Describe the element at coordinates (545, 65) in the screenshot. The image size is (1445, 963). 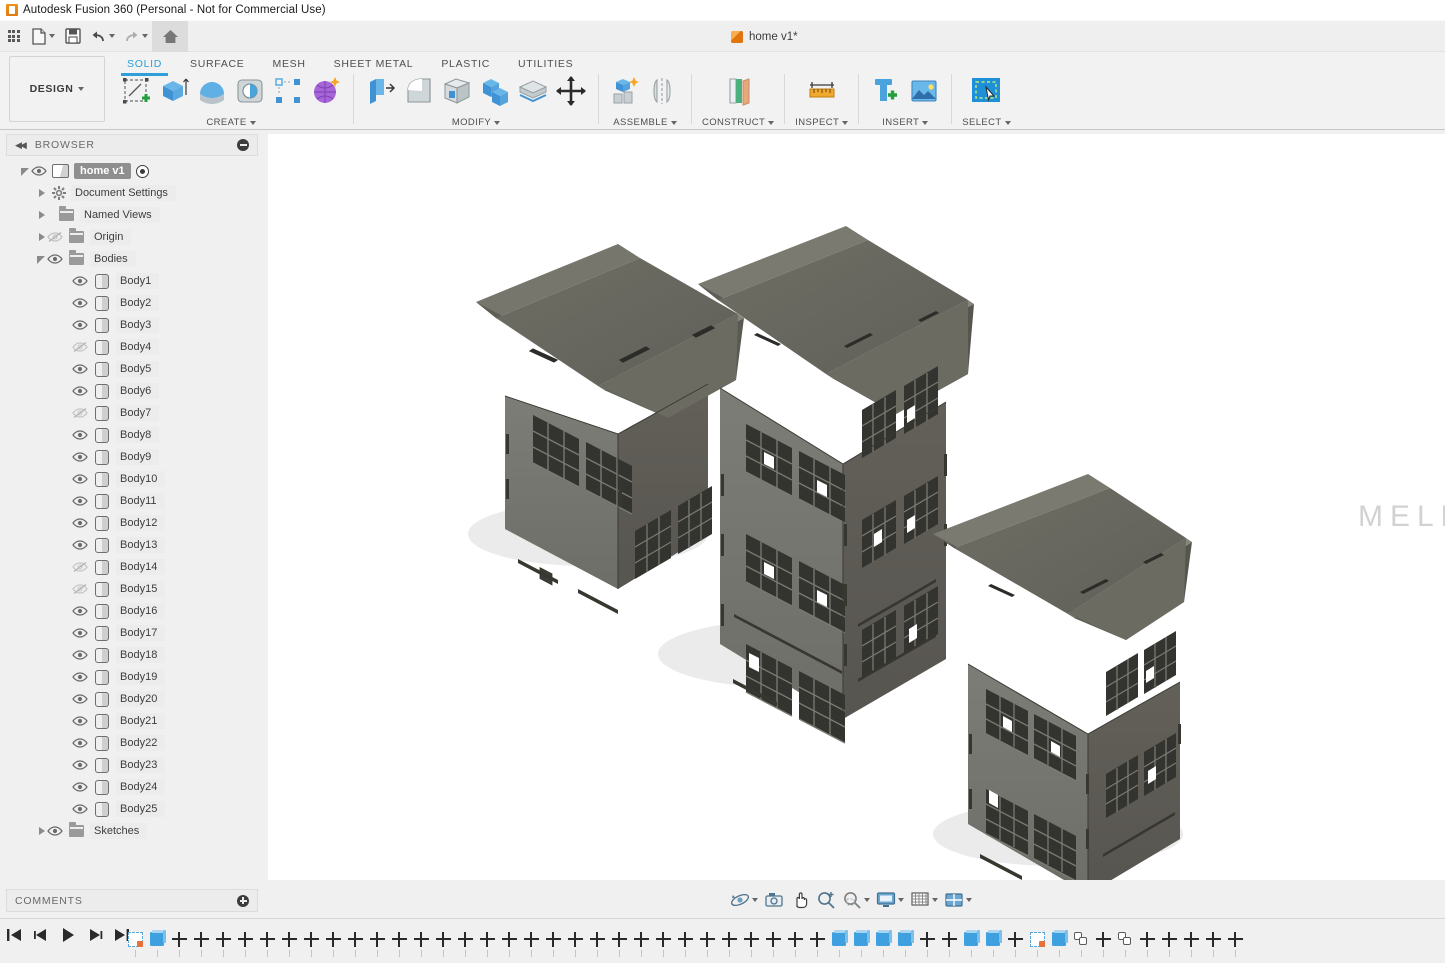
I see `tab-utilities: UTILITIES` at that location.